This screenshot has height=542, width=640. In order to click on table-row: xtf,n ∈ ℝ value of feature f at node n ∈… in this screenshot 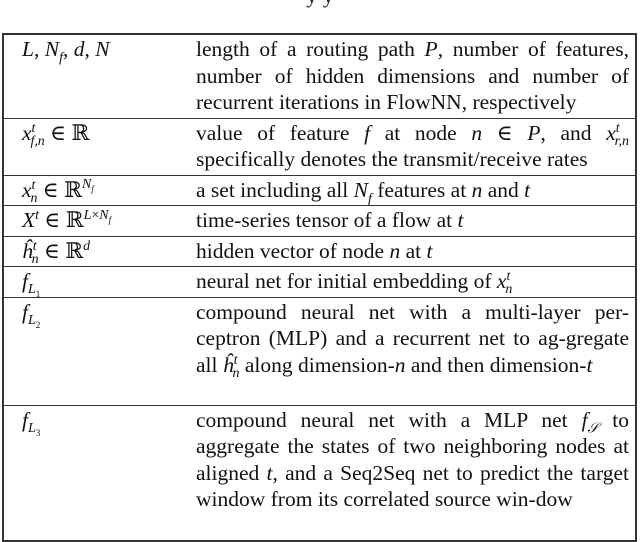, I will do `click(319, 146)`.